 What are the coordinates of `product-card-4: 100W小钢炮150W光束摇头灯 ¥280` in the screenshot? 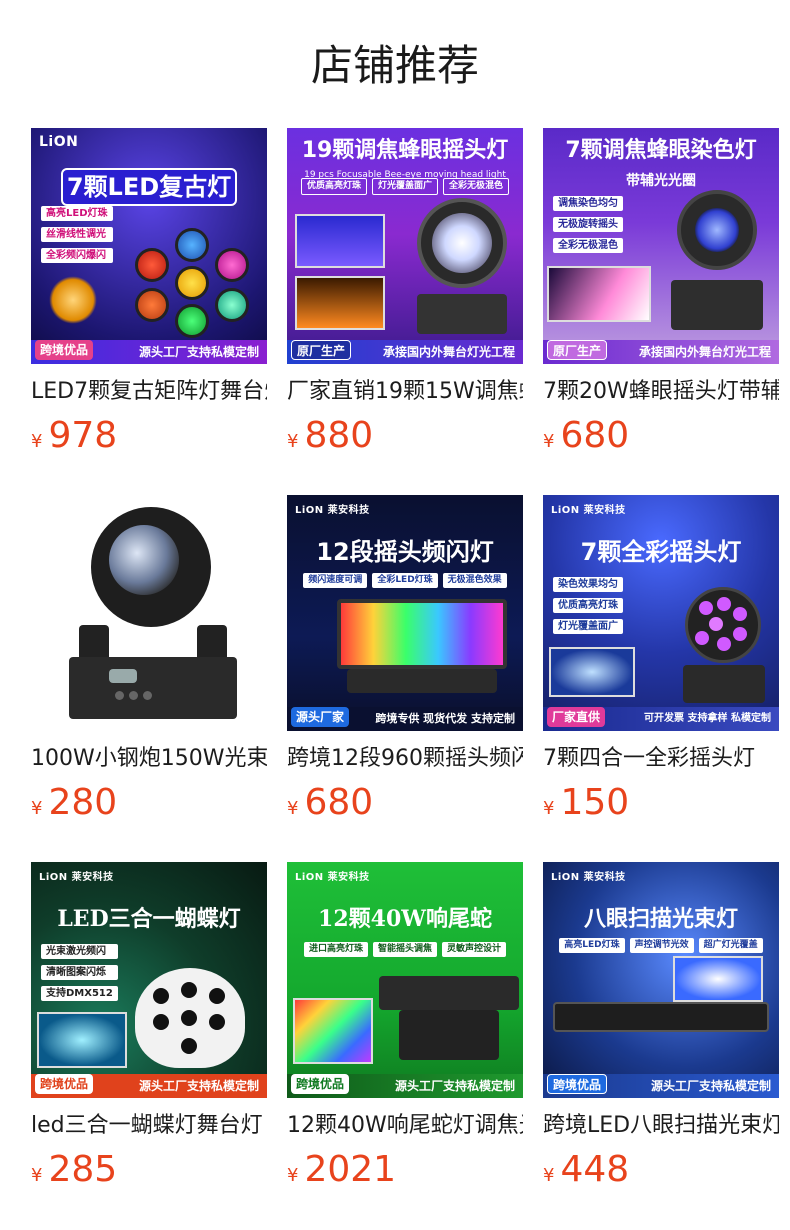 It's located at (149, 660).